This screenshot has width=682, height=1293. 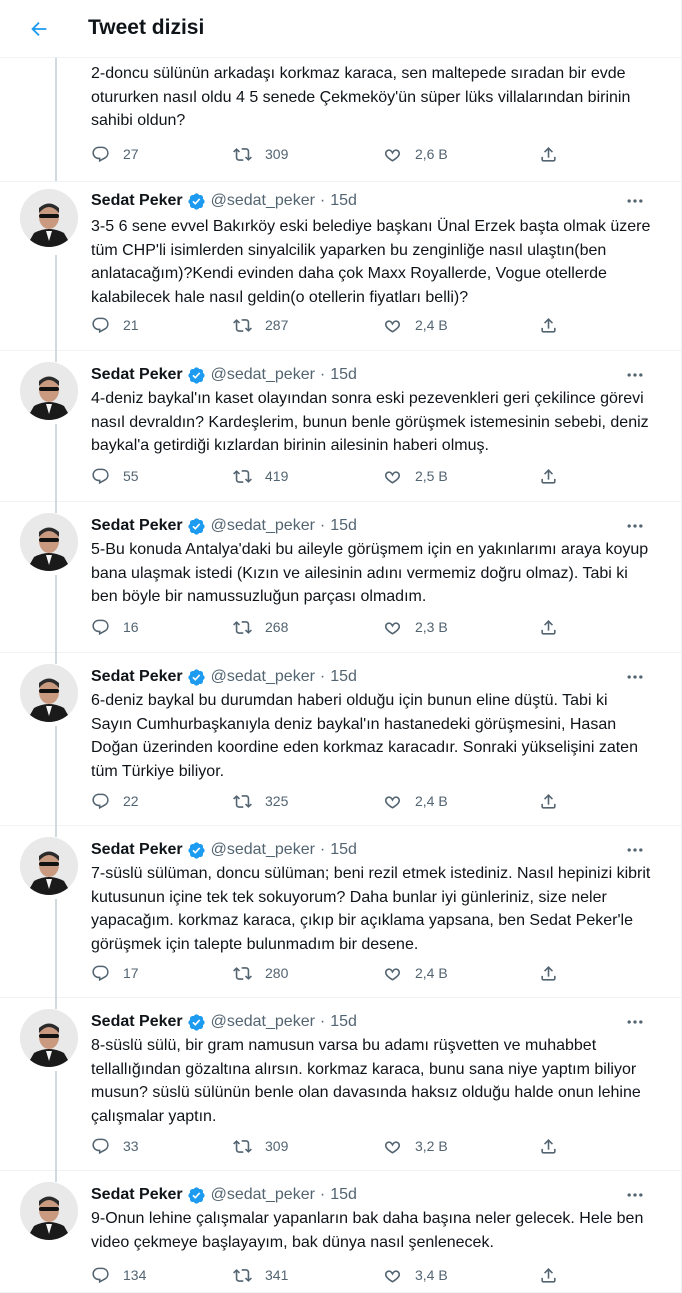 What do you see at coordinates (115, 973) in the screenshot?
I see `reply-button: 17` at bounding box center [115, 973].